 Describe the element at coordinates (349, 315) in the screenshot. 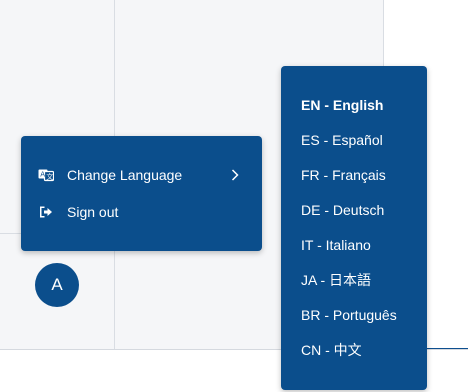

I see `language-option-br: BR - Português` at that location.